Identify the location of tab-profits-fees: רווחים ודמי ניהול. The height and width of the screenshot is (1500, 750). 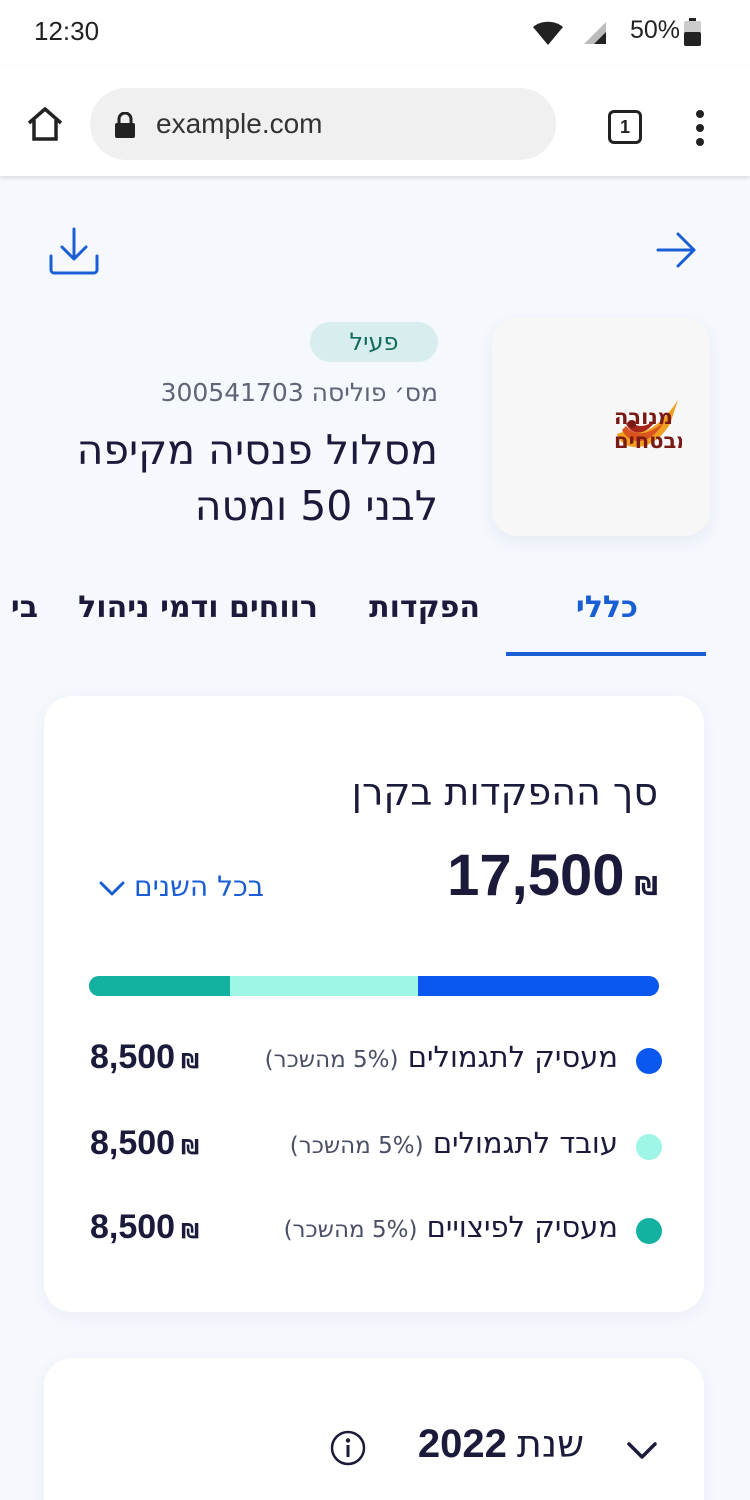
(198, 607).